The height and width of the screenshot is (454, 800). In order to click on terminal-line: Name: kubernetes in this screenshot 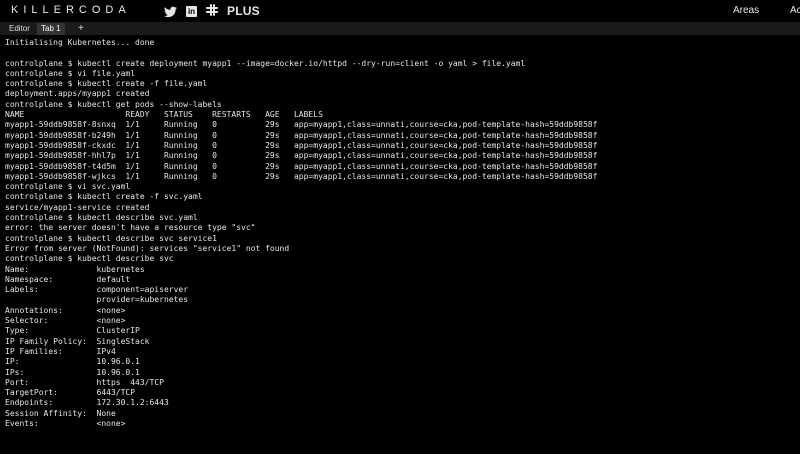, I will do `click(75, 269)`.